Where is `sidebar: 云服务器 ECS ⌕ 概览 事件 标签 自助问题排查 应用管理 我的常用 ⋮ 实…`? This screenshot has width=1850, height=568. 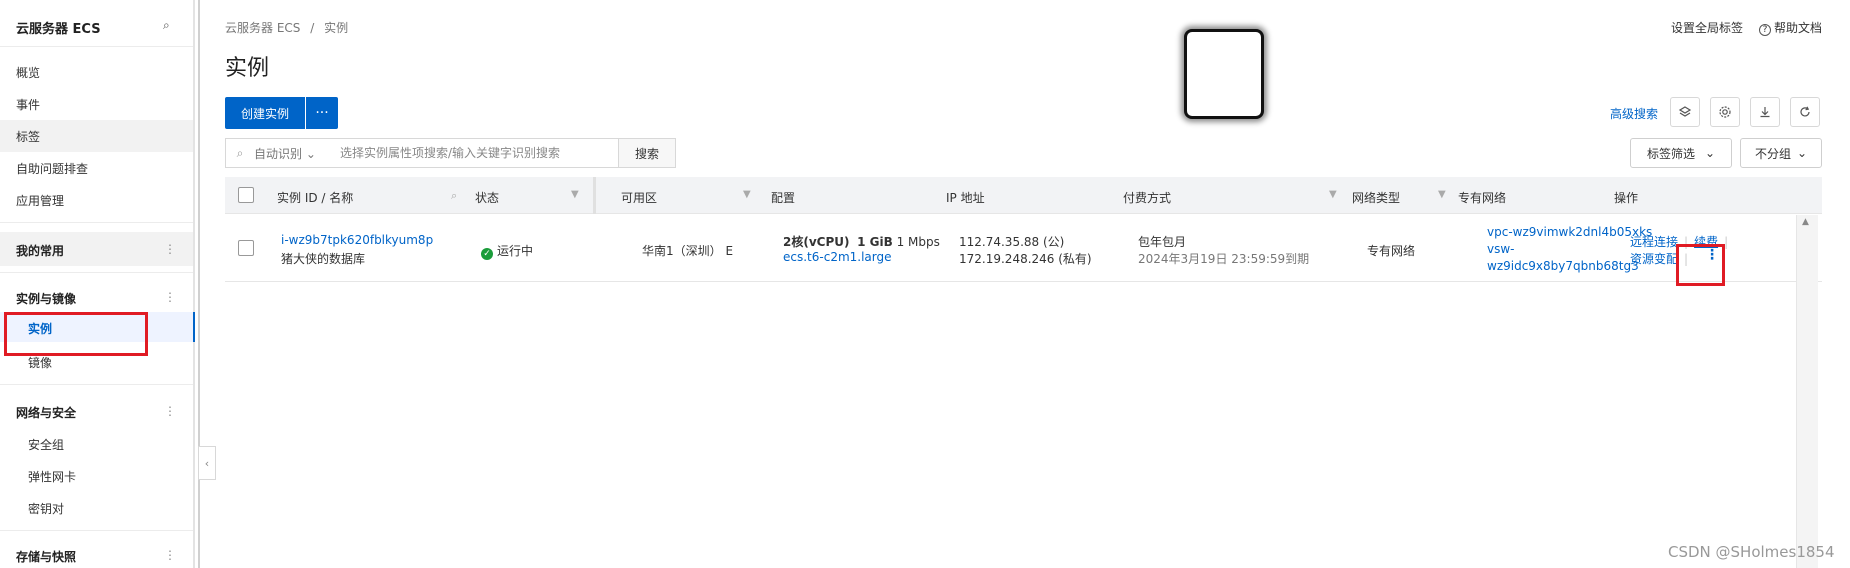 sidebar: 云服务器 ECS ⌕ 概览 事件 标签 自助问题排查 应用管理 我的常用 ⋮ 实… is located at coordinates (97, 284).